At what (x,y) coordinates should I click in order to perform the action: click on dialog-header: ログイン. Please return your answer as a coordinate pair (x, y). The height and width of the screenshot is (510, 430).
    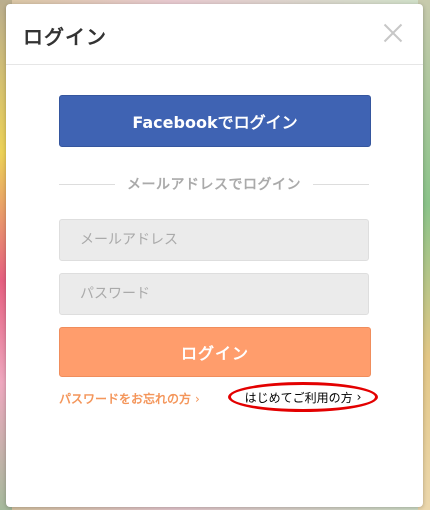
    Looking at the image, I should click on (214, 34).